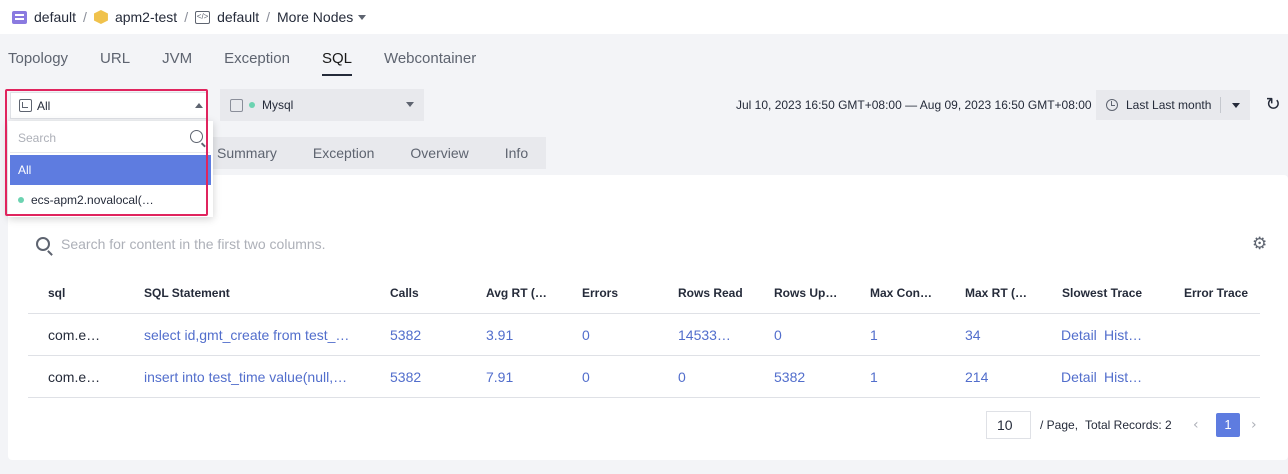  Describe the element at coordinates (177, 63) in the screenshot. I see `tab-jvm: JVM` at that location.